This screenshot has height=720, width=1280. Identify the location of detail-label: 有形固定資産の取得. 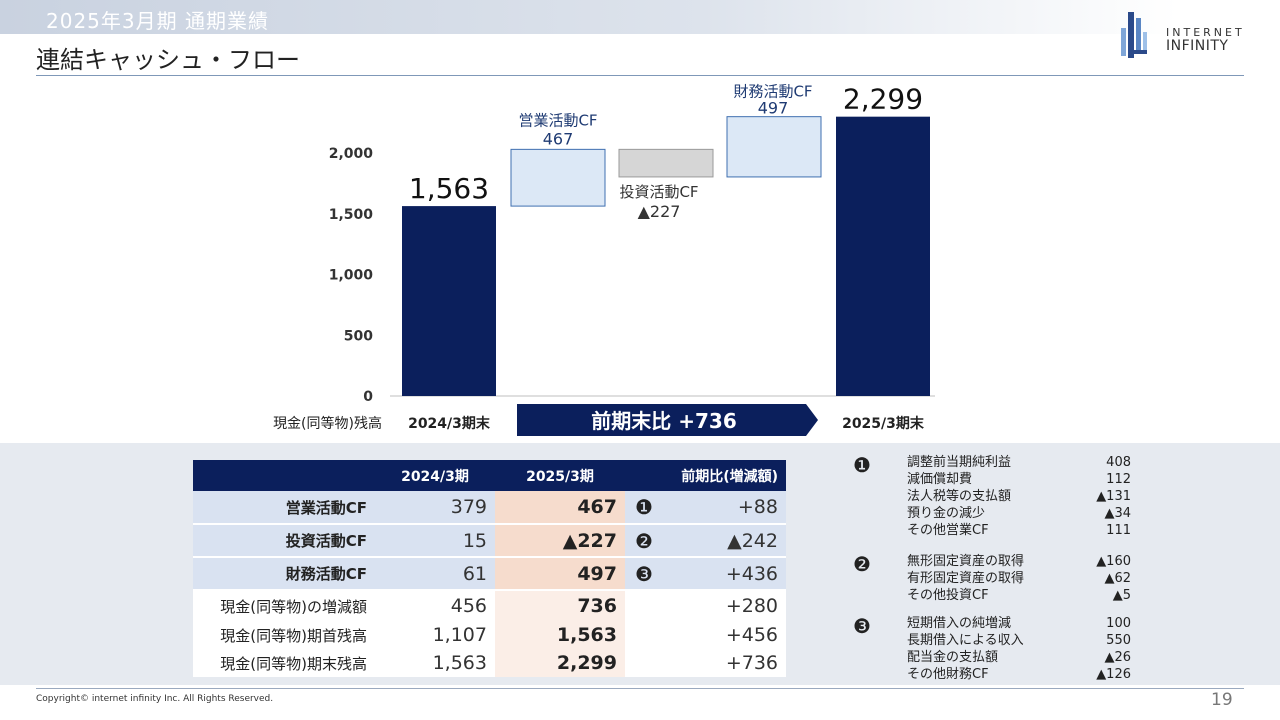
(966, 578).